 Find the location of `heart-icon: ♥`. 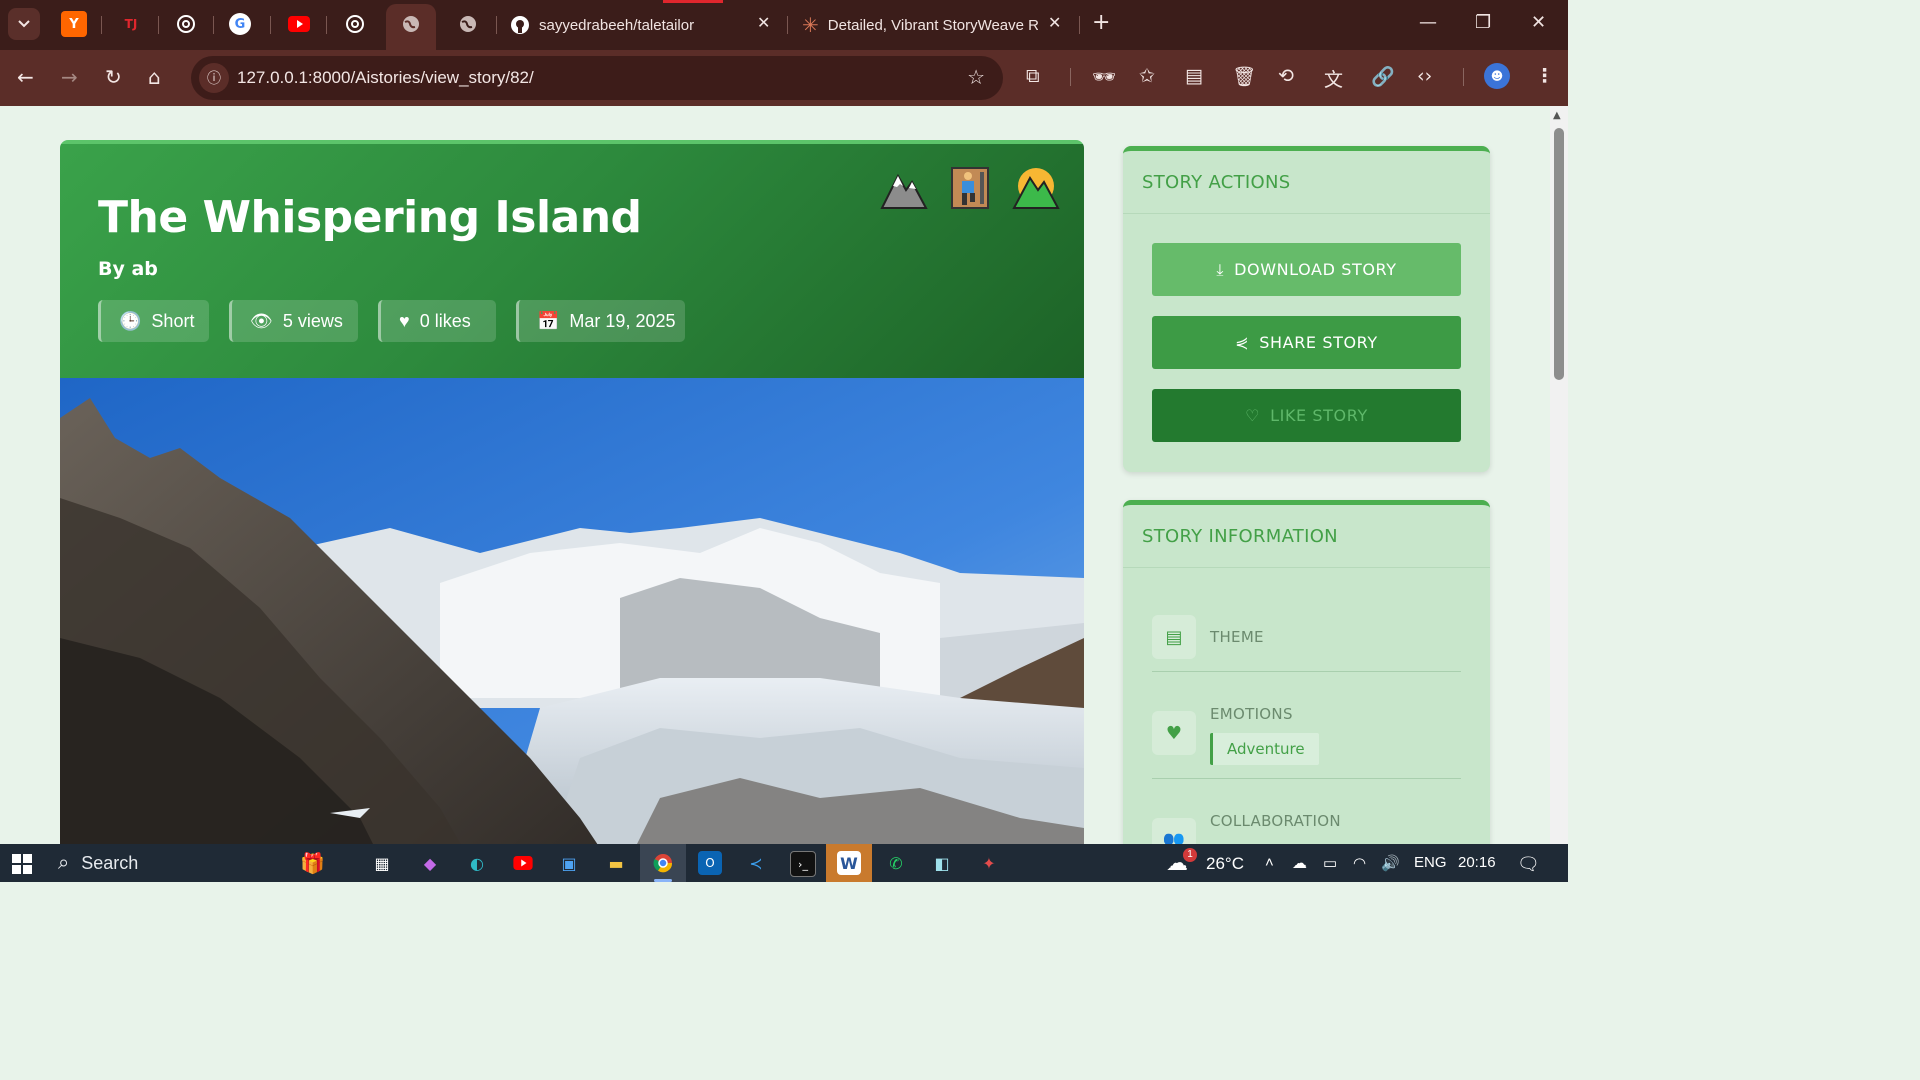

heart-icon: ♥ is located at coordinates (1174, 733).